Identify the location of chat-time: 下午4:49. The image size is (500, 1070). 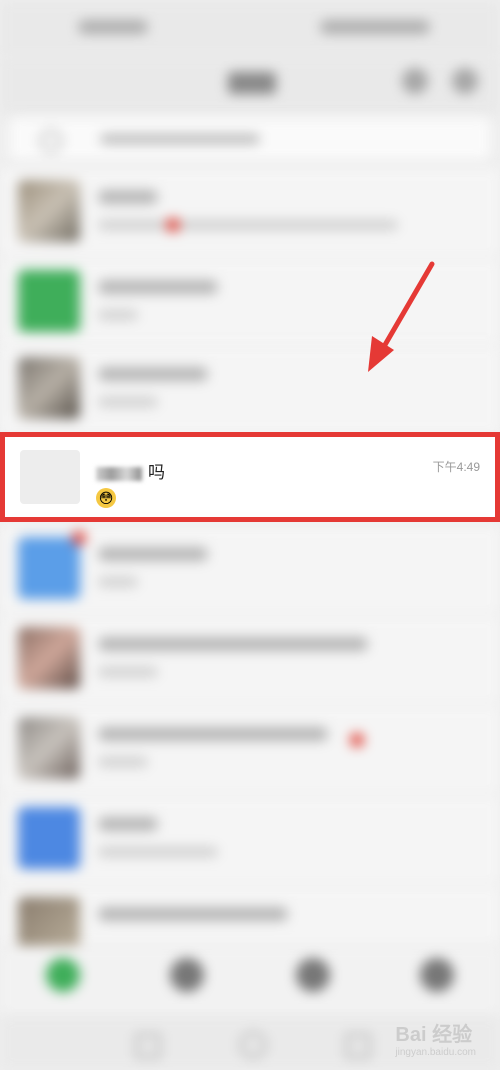
(456, 467).